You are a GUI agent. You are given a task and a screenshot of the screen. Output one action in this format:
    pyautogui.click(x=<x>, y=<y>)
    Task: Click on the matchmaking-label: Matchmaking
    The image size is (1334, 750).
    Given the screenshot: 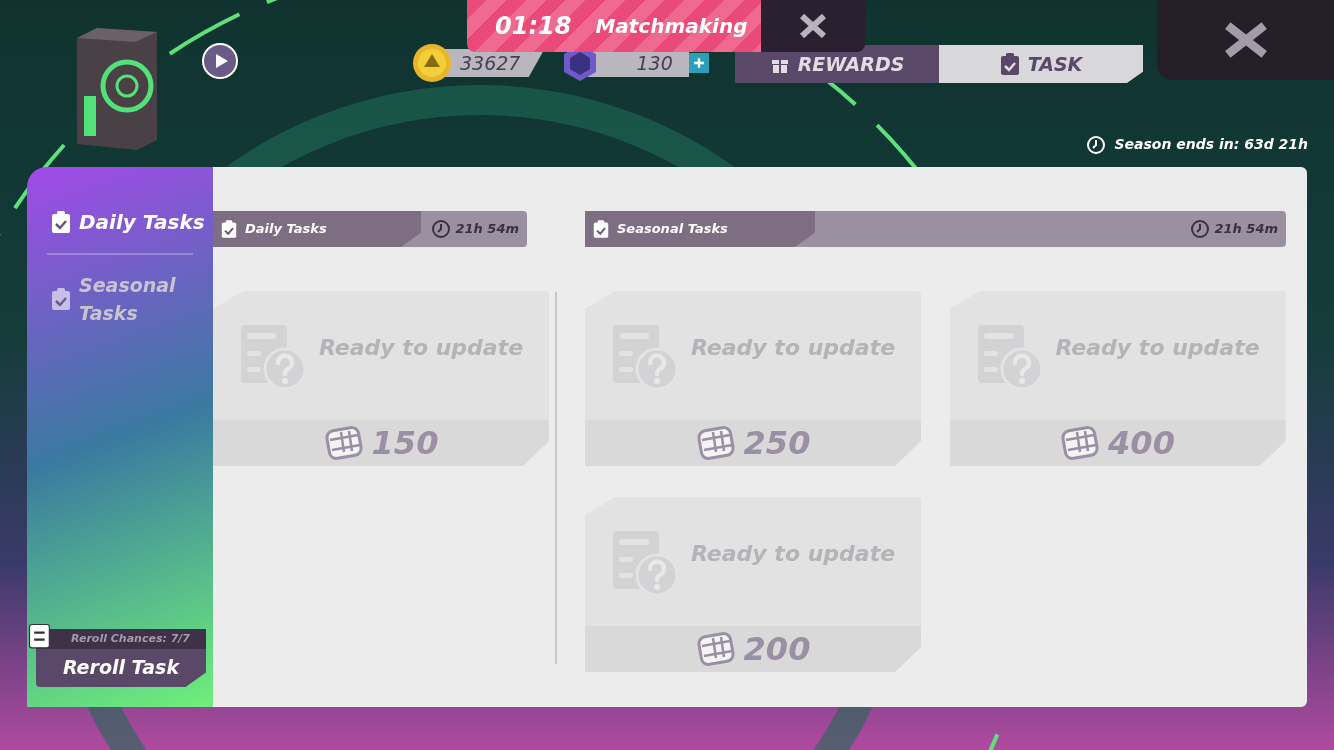 What is the action you would take?
    pyautogui.click(x=671, y=26)
    